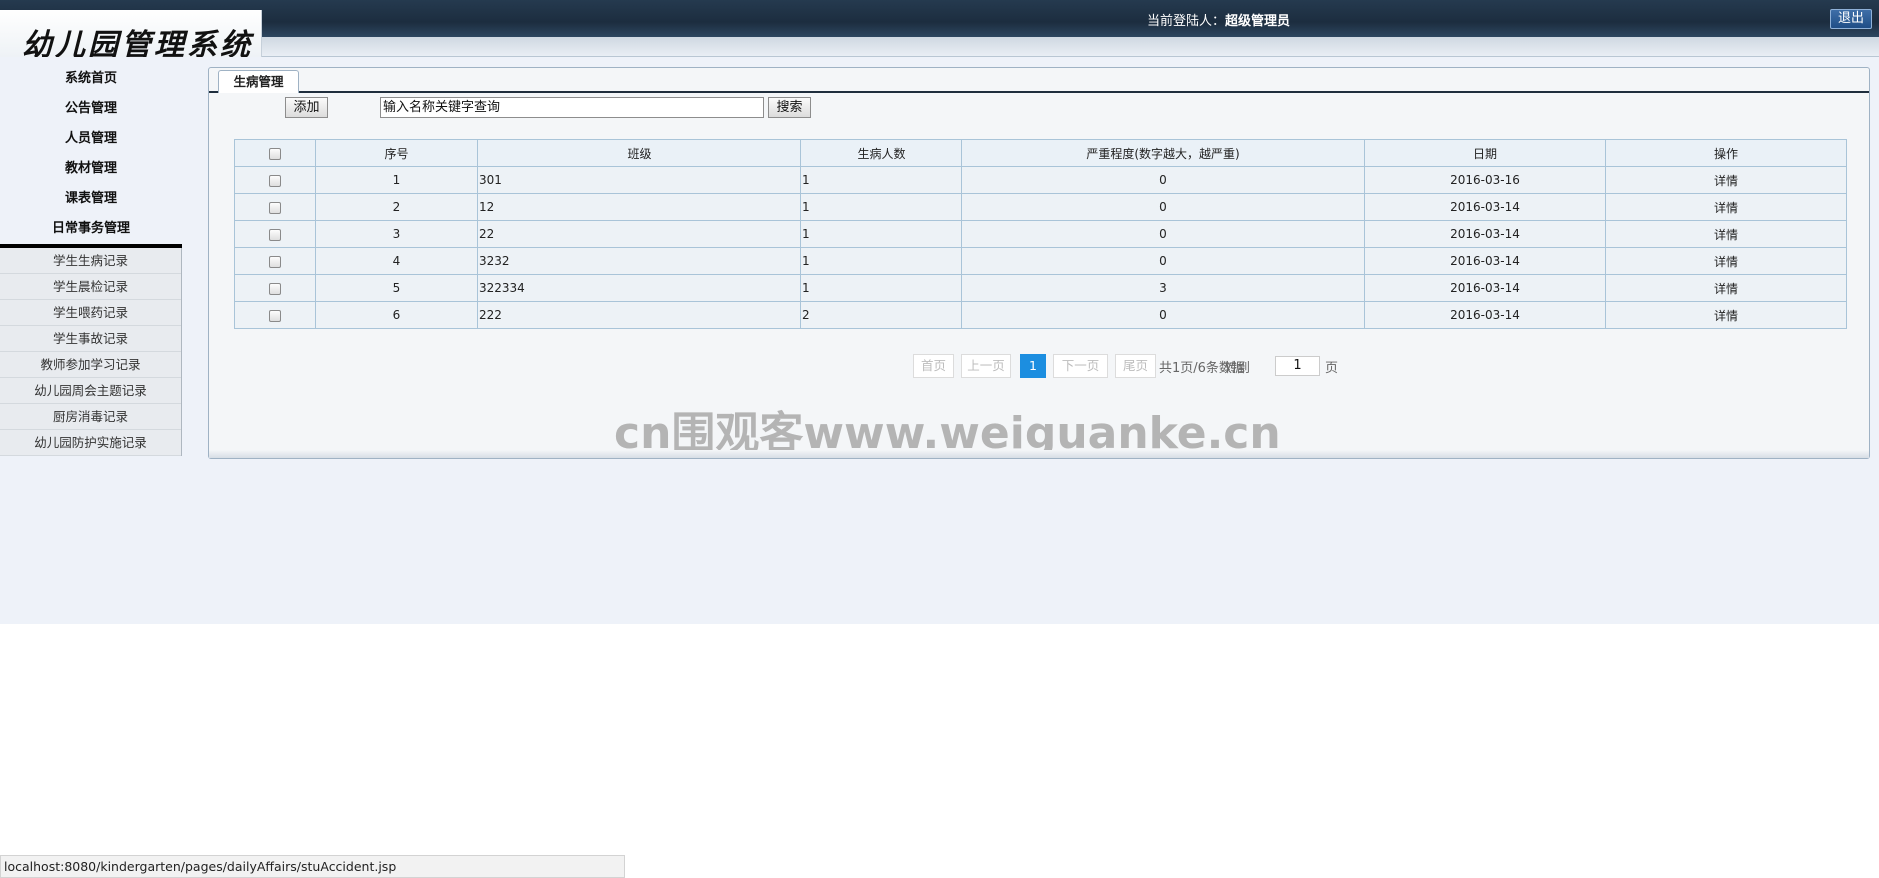  I want to click on subnav-item-0: 学生生病记录, so click(90, 261).